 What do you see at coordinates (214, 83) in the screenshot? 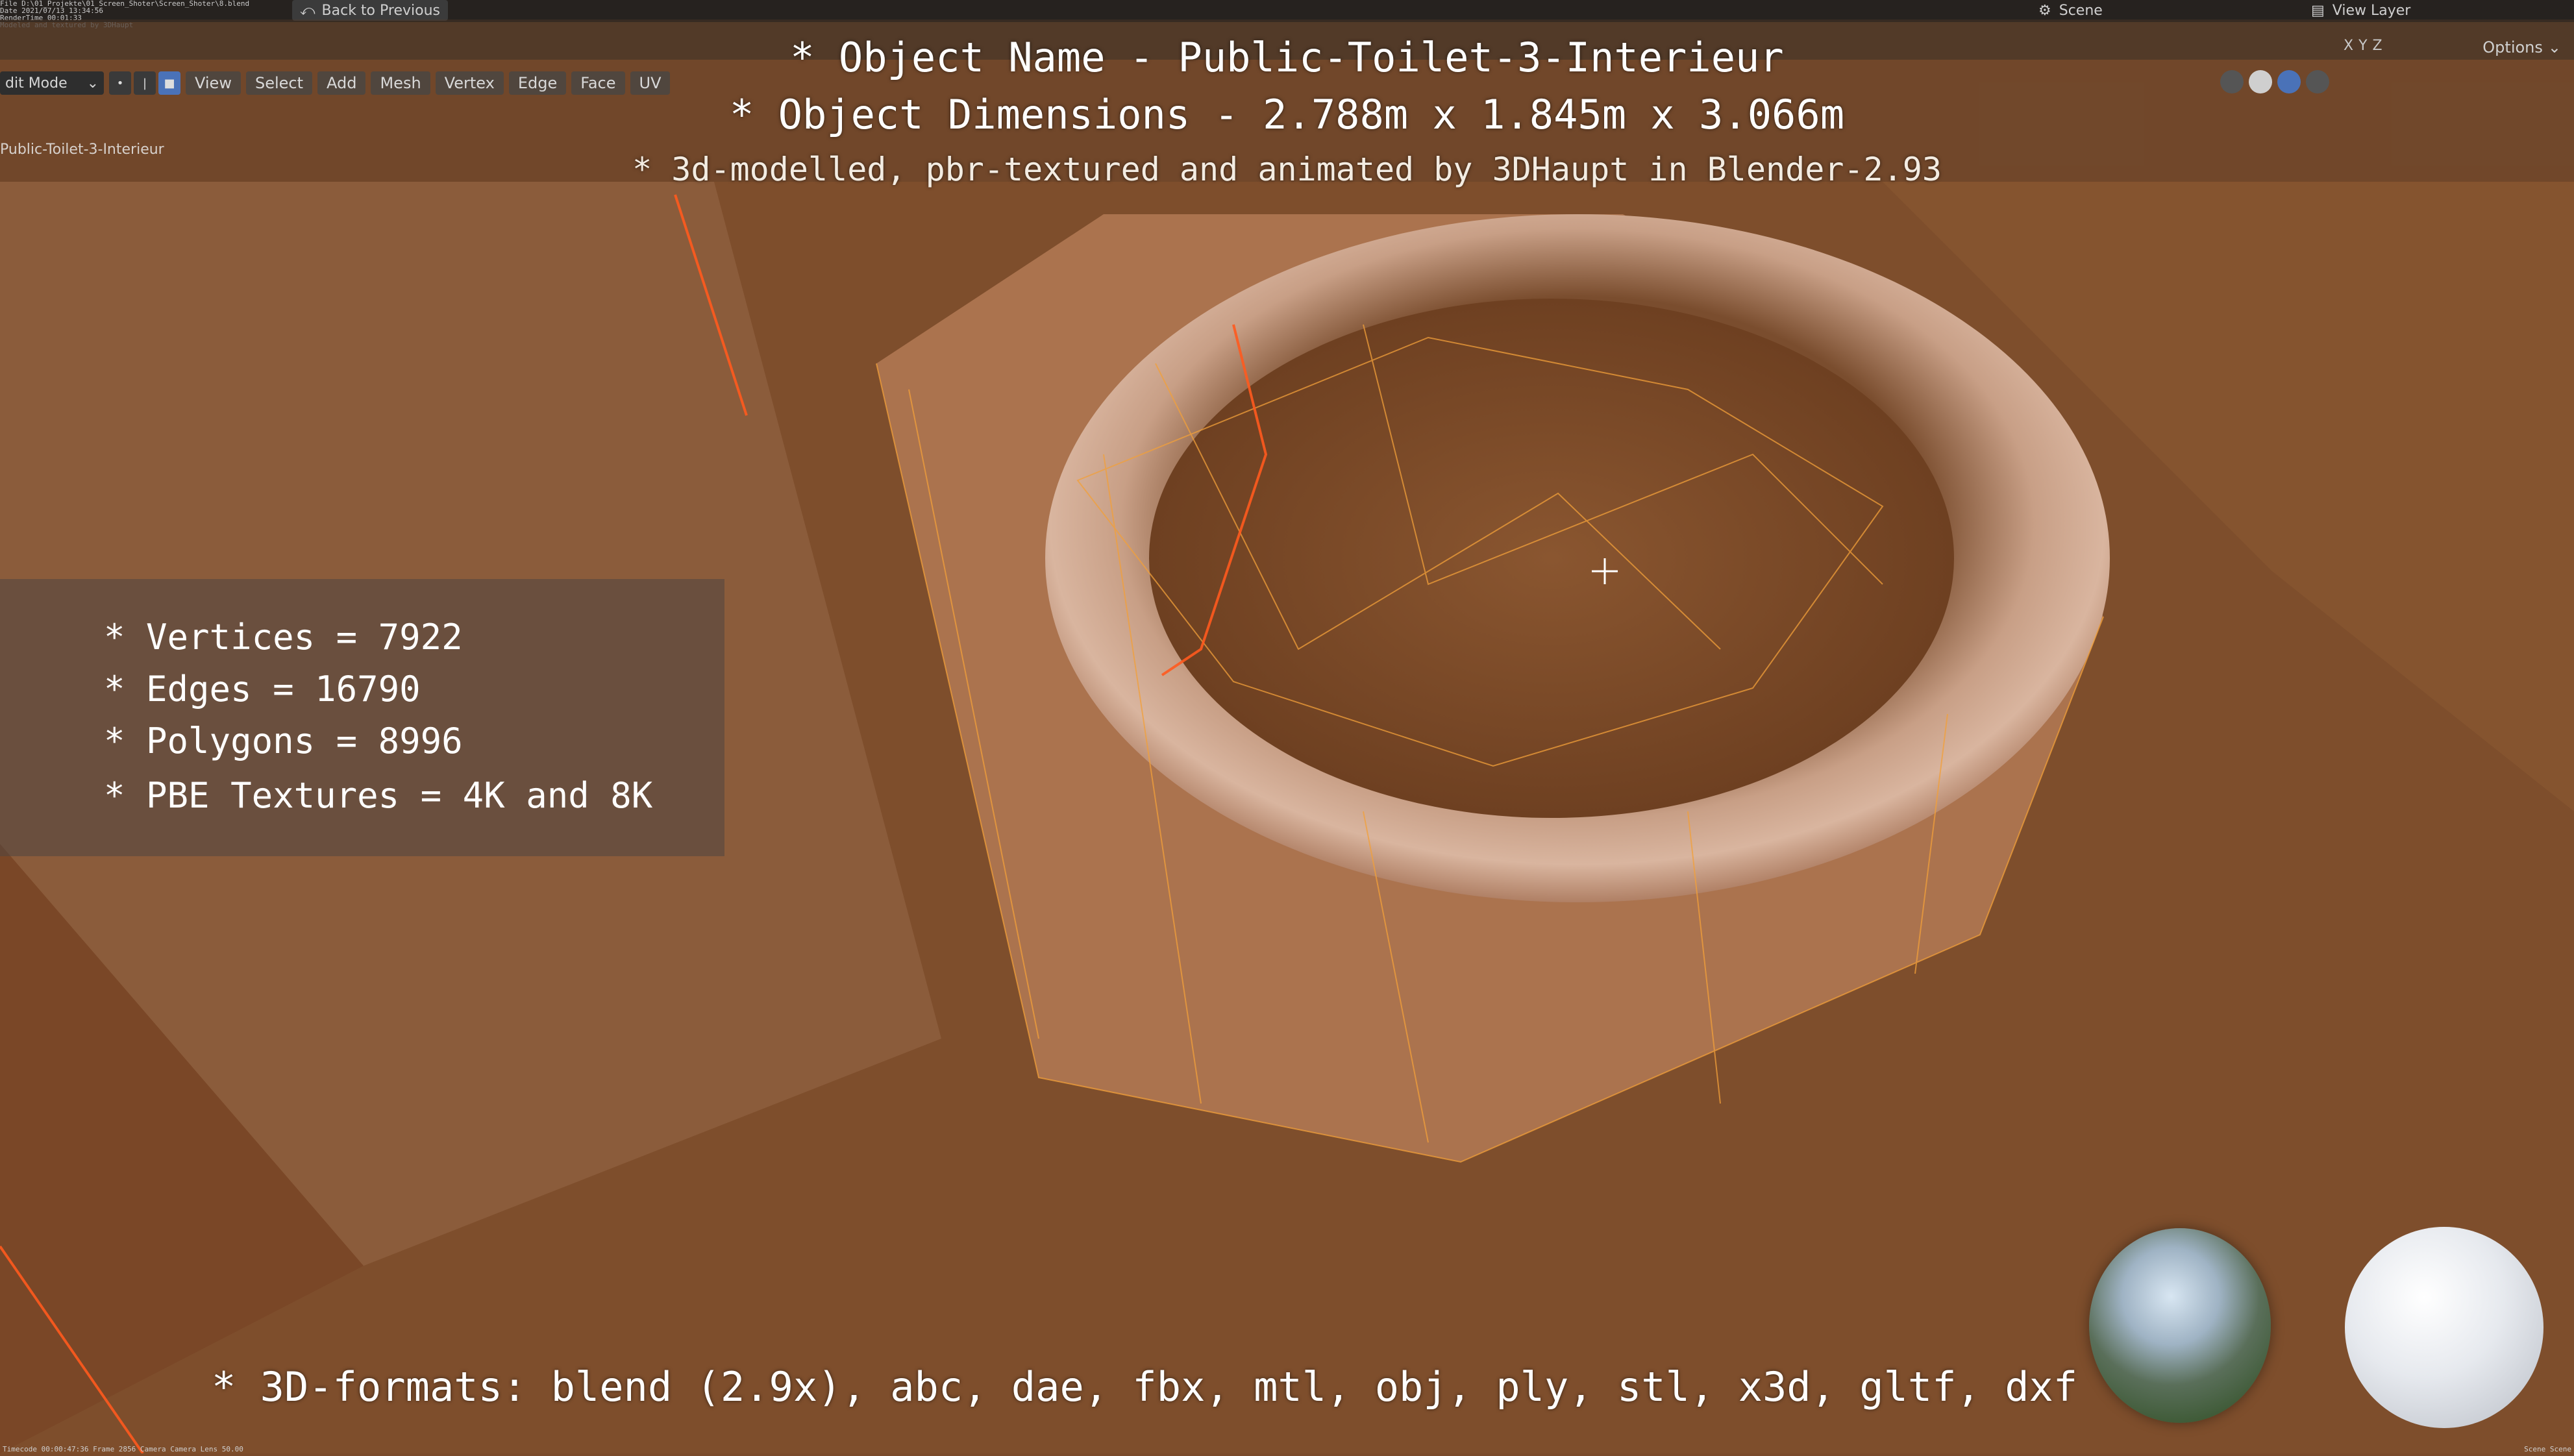
I see `menu-view: View` at bounding box center [214, 83].